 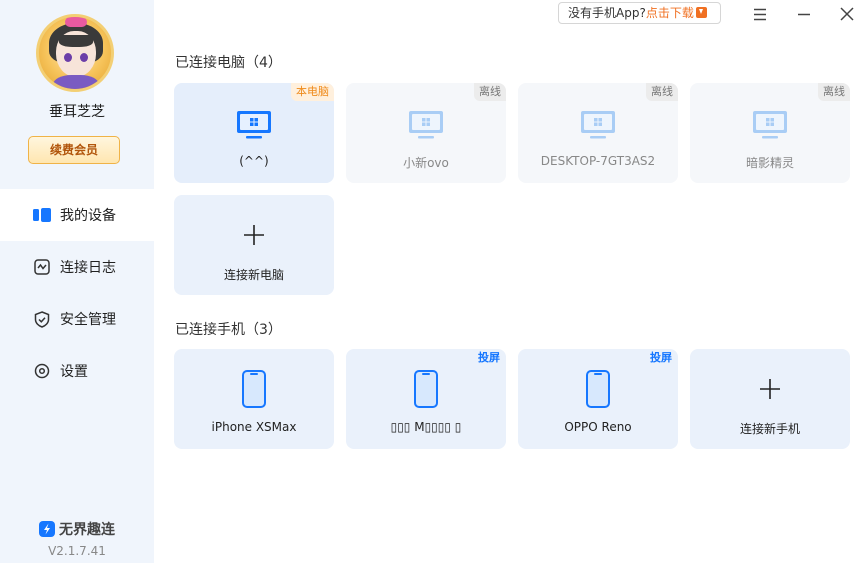 I want to click on phone-card: 投屏 ▯▯▯ M▯▯▯▯ ▯, so click(x=426, y=399).